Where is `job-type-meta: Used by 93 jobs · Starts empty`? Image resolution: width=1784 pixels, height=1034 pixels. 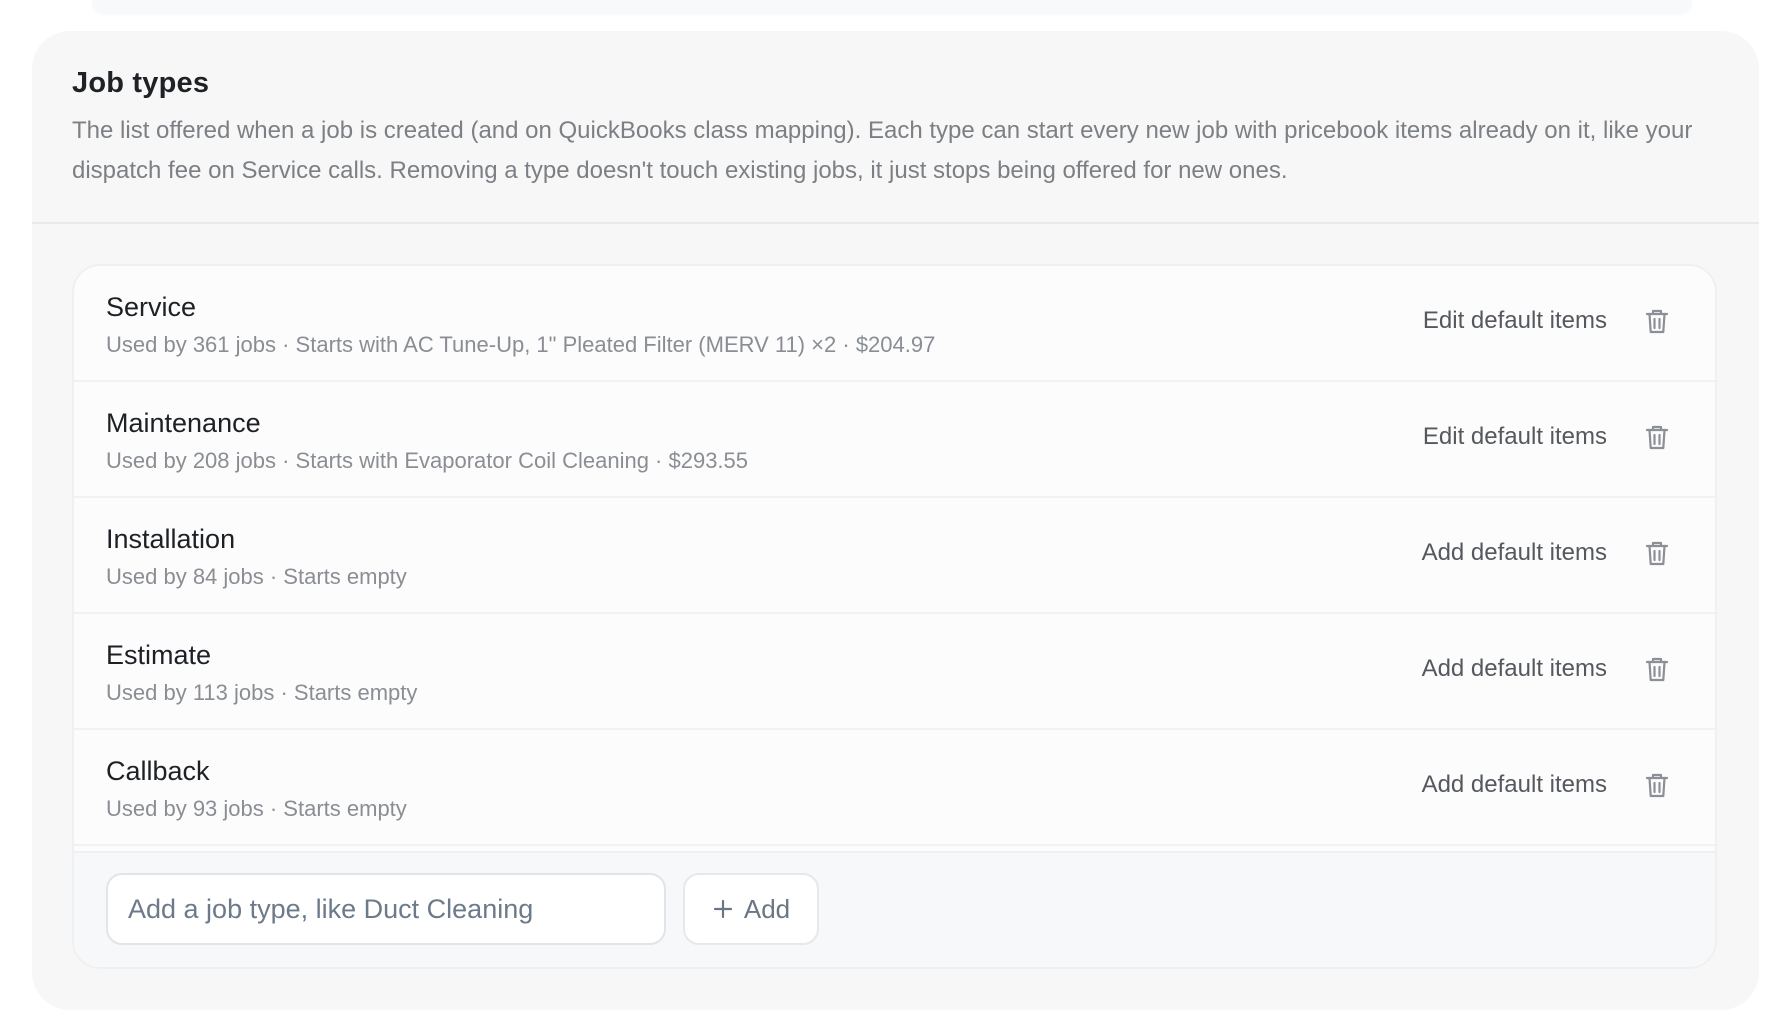 job-type-meta: Used by 93 jobs · Starts empty is located at coordinates (256, 808).